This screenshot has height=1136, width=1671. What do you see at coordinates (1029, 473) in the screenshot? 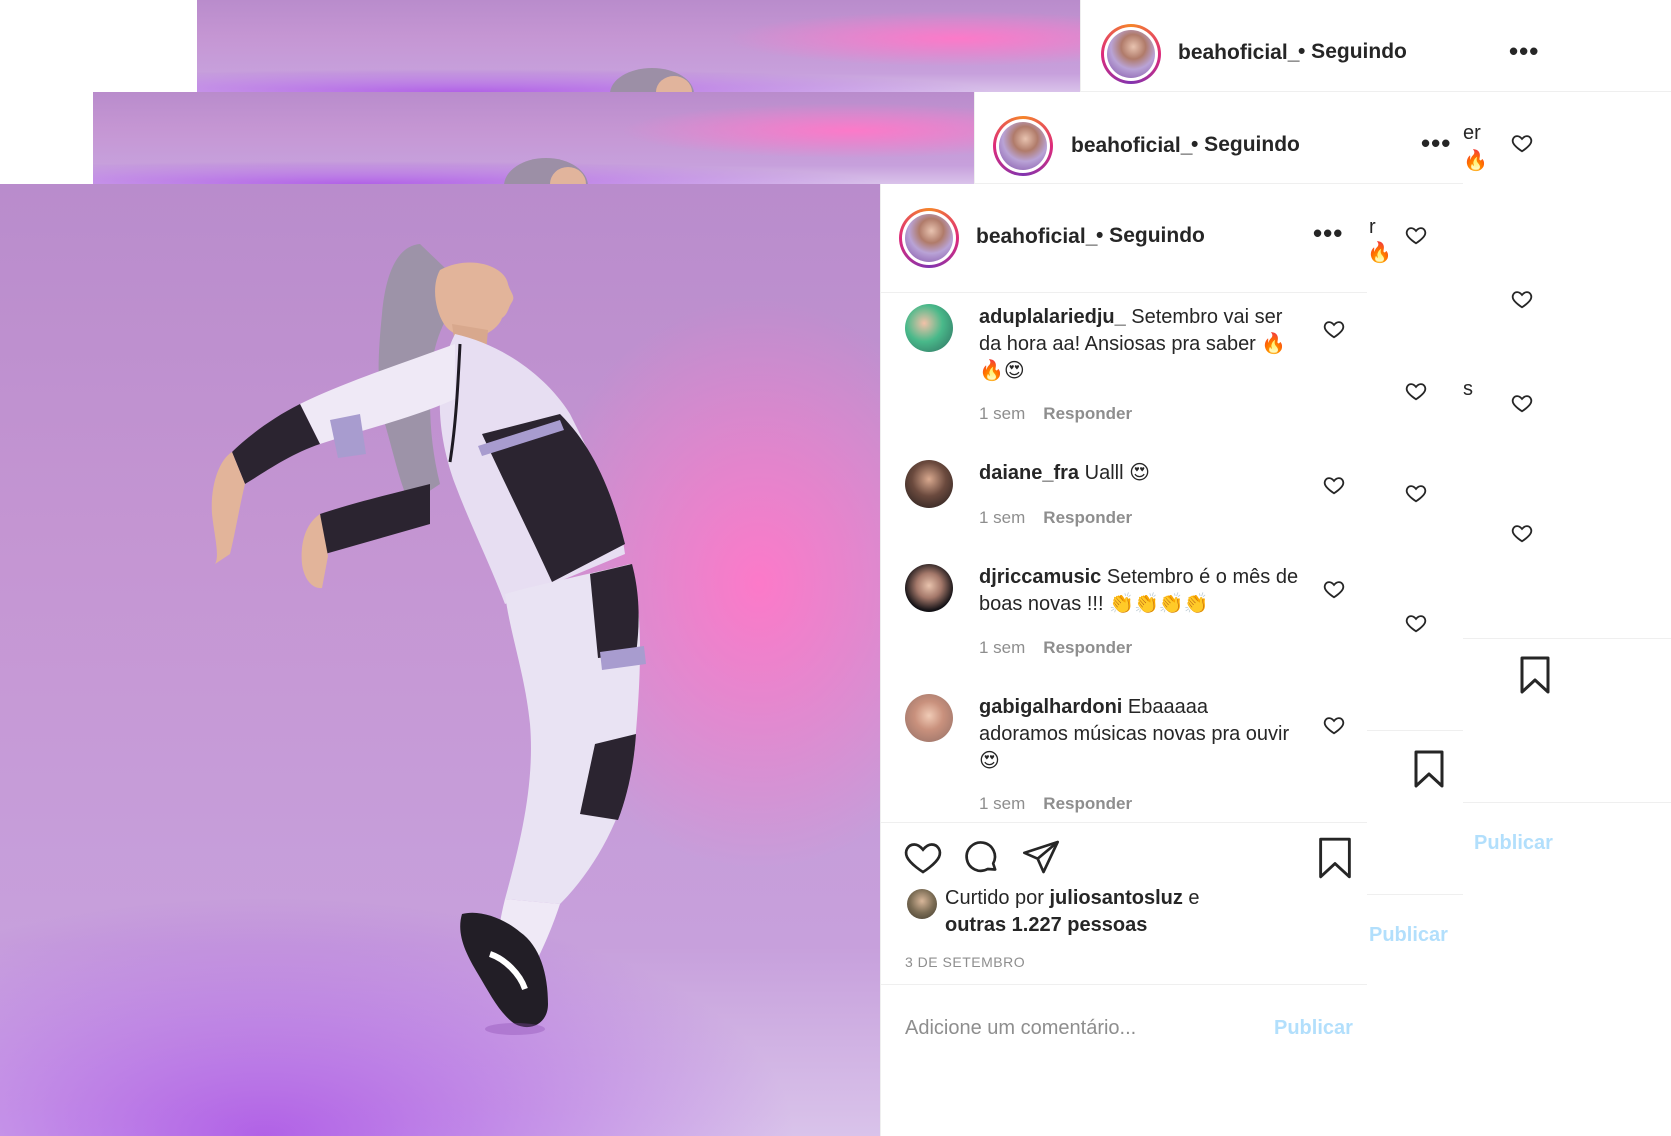
I see `commenter-username: daiane_fra` at bounding box center [1029, 473].